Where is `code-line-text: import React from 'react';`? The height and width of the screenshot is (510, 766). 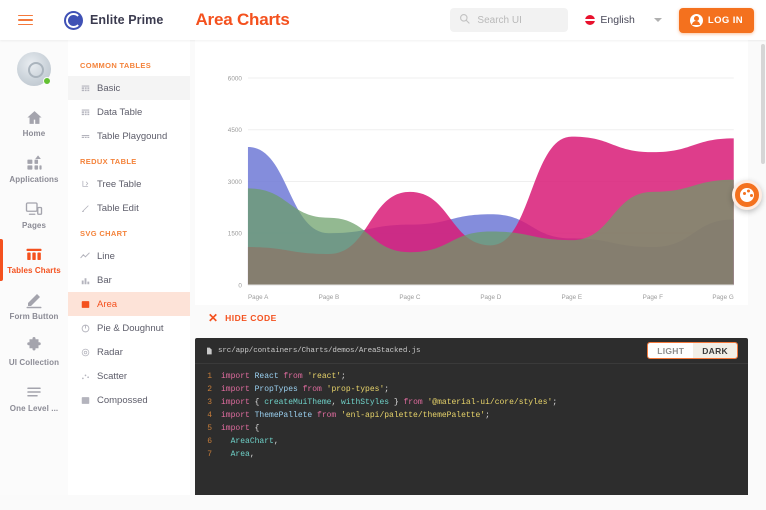
code-line-text: import React from 'react'; is located at coordinates (283, 376).